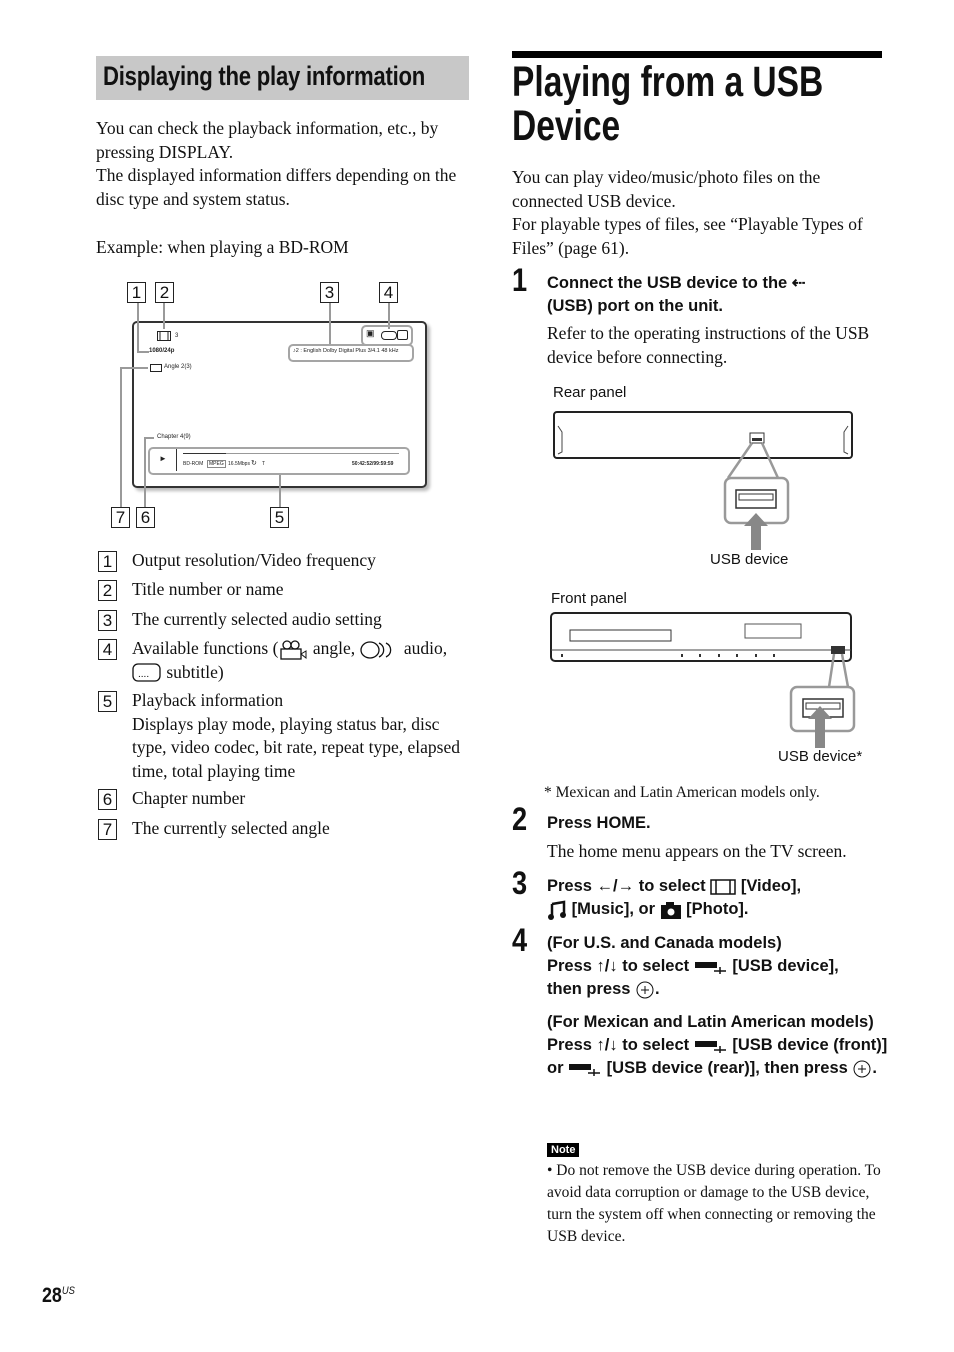 Image resolution: width=954 pixels, height=1352 pixels. Describe the element at coordinates (629, 886) in the screenshot. I see `step-3-title-a: Press ←/→ to select` at that location.